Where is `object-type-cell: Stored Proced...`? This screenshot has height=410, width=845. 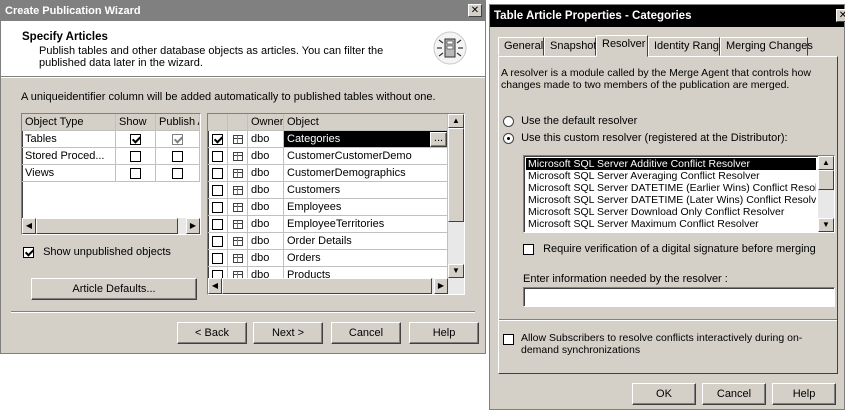
object-type-cell: Stored Proced... is located at coordinates (69, 156).